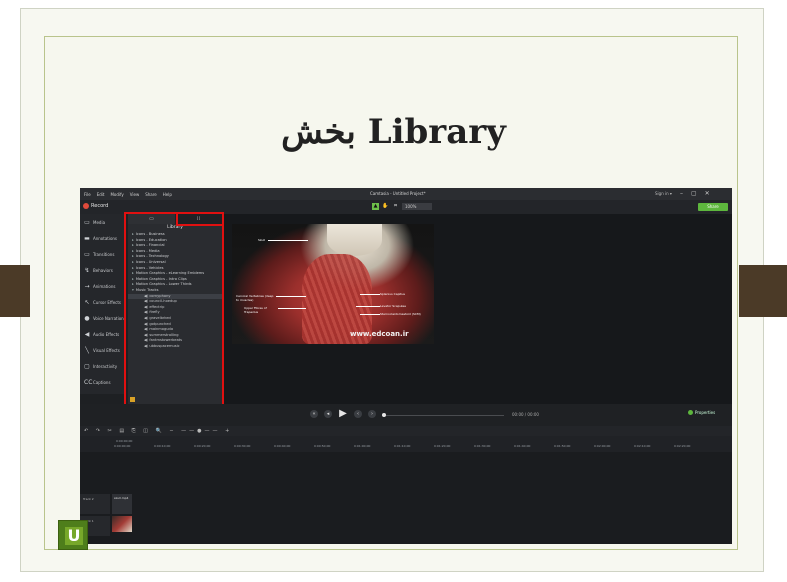 Image resolution: width=787 pixels, height=582 pixels. Describe the element at coordinates (162, 446) in the screenshot. I see `ruler-tick: 0:00:10;00` at that location.